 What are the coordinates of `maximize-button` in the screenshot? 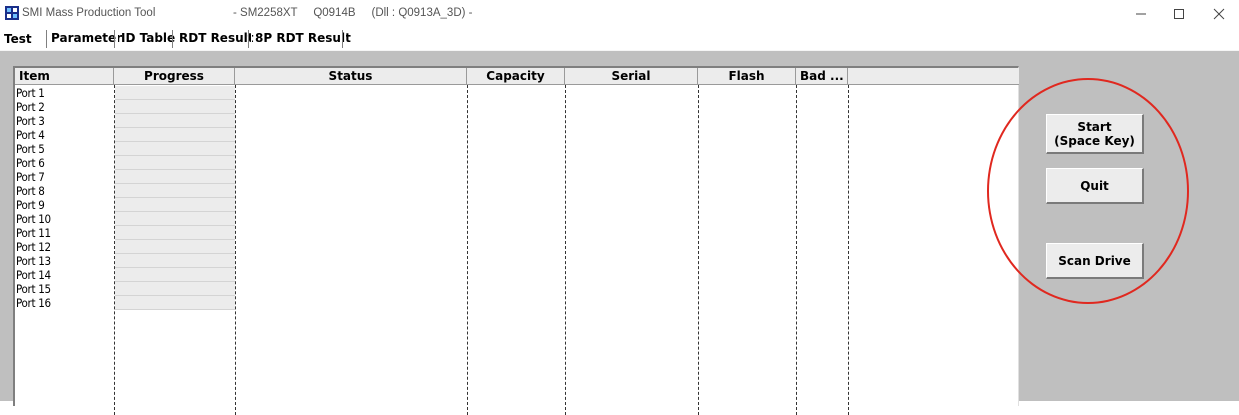 It's located at (1179, 14).